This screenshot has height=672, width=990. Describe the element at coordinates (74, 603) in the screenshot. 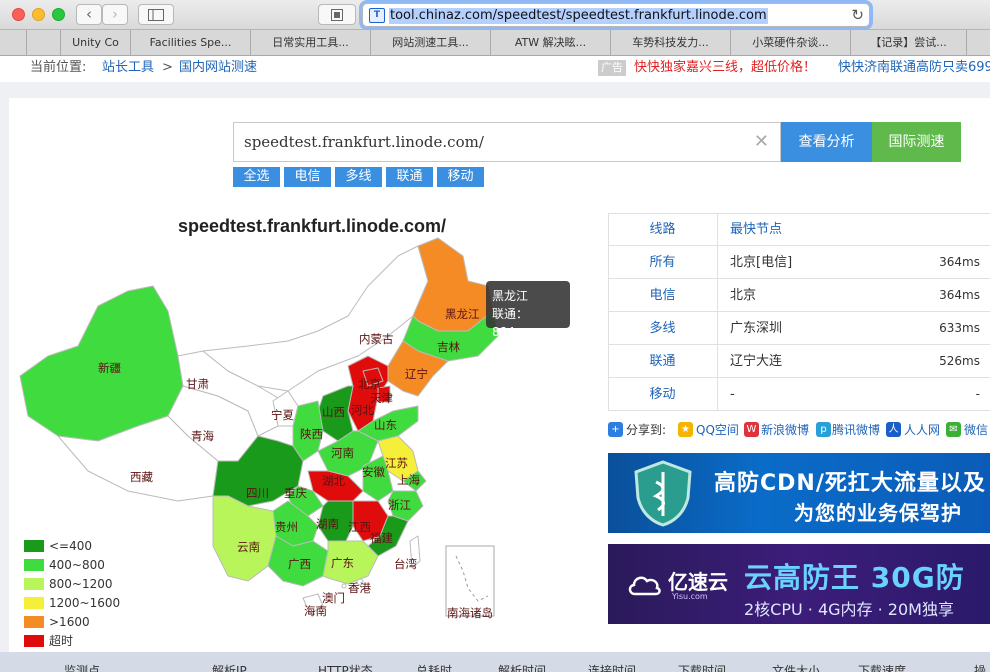

I see `legend-item: 1200~1600` at that location.